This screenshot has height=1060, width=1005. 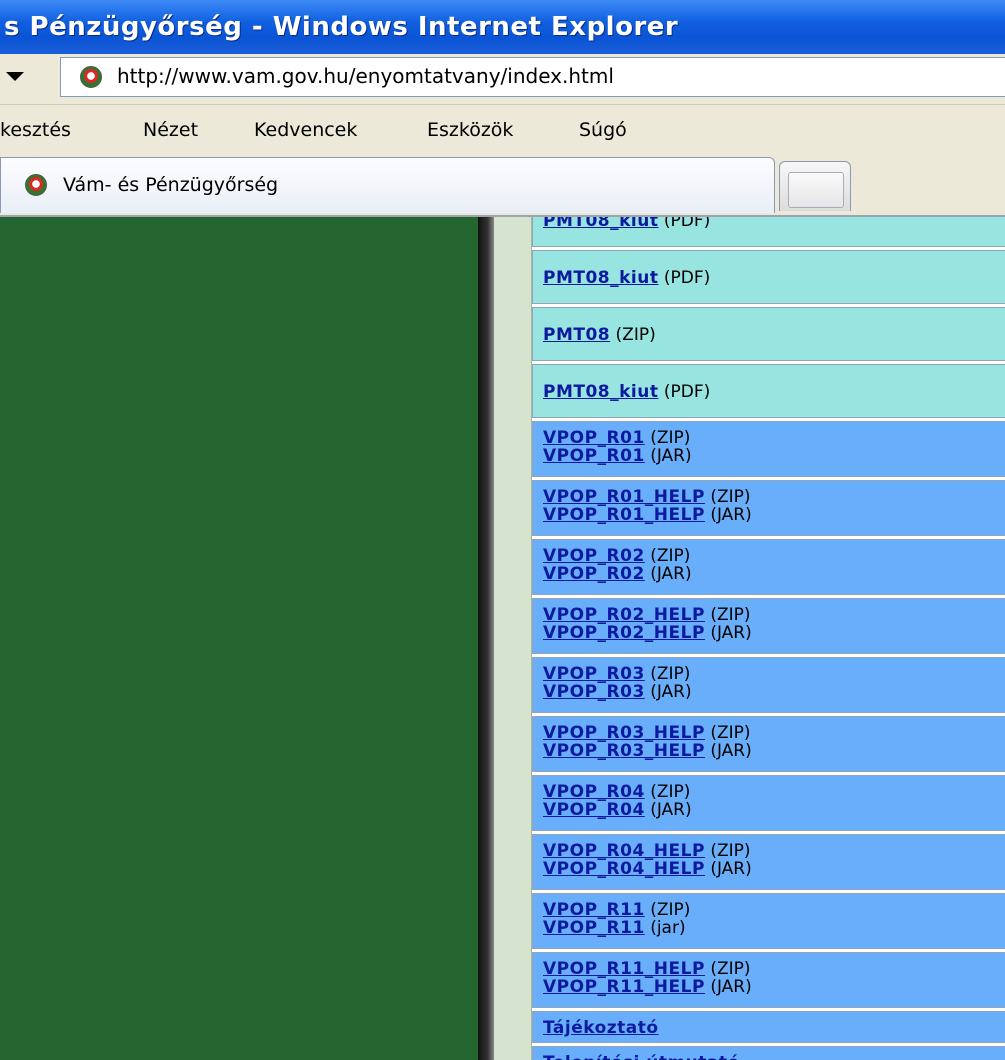 I want to click on row-line: VPOP_R01 (JAR), so click(x=617, y=456).